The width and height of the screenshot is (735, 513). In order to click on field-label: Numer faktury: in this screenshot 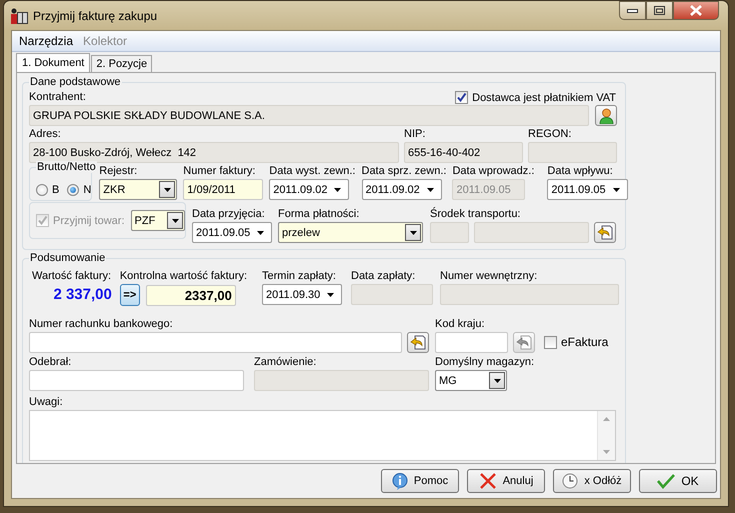, I will do `click(219, 171)`.